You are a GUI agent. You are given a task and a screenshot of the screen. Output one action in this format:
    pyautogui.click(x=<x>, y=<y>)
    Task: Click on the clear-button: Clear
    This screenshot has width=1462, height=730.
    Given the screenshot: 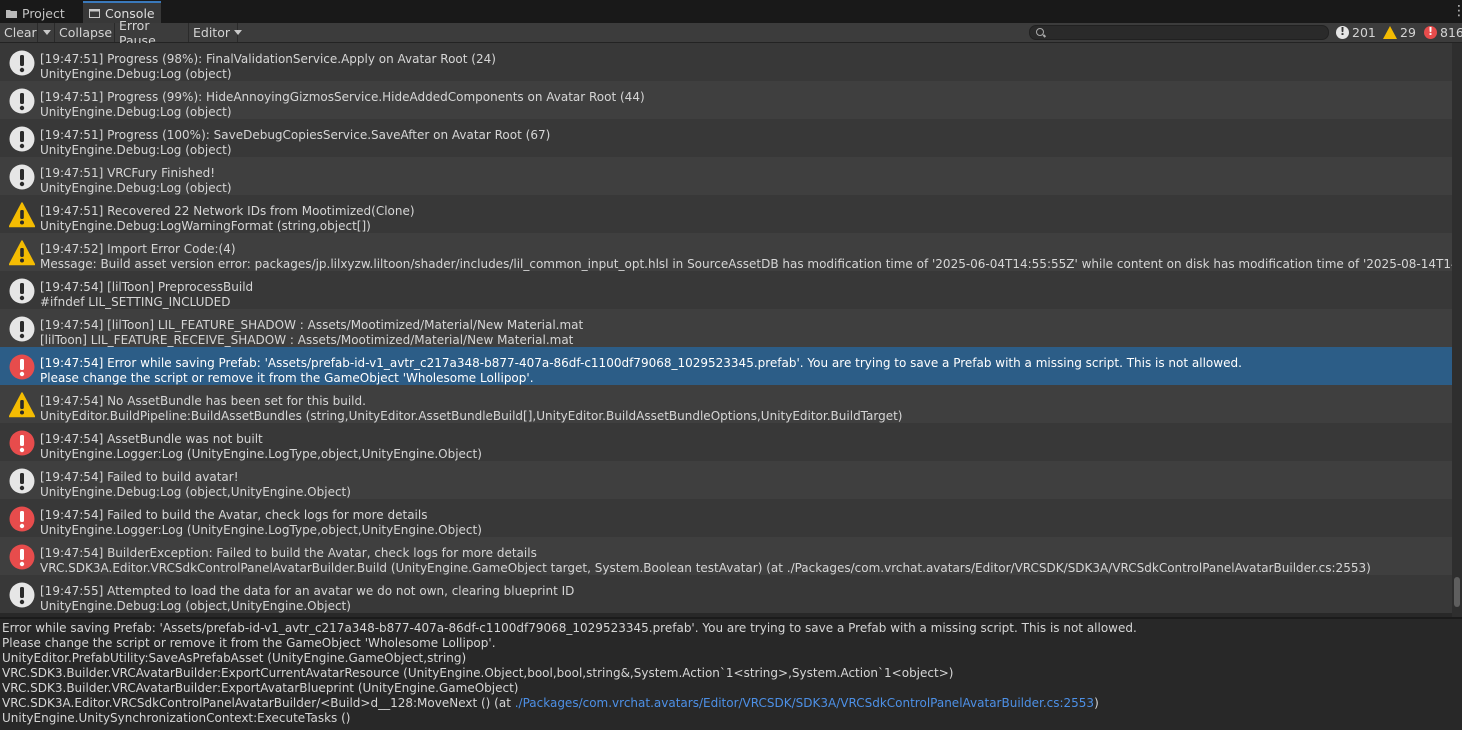 What is the action you would take?
    pyautogui.click(x=19, y=32)
    